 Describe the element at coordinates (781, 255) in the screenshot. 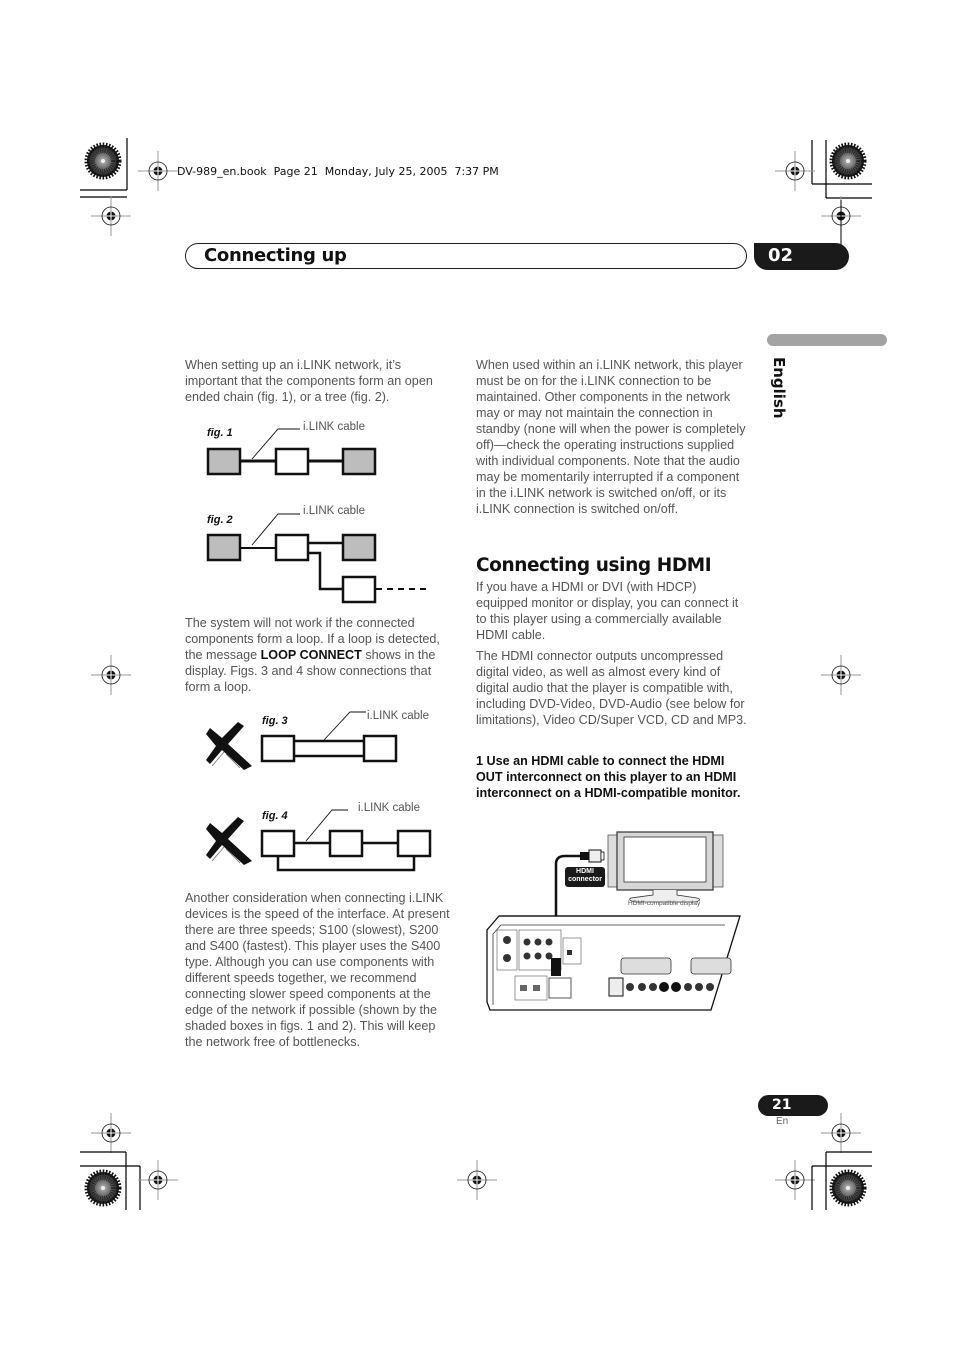

I see `chapter-number: 02` at that location.